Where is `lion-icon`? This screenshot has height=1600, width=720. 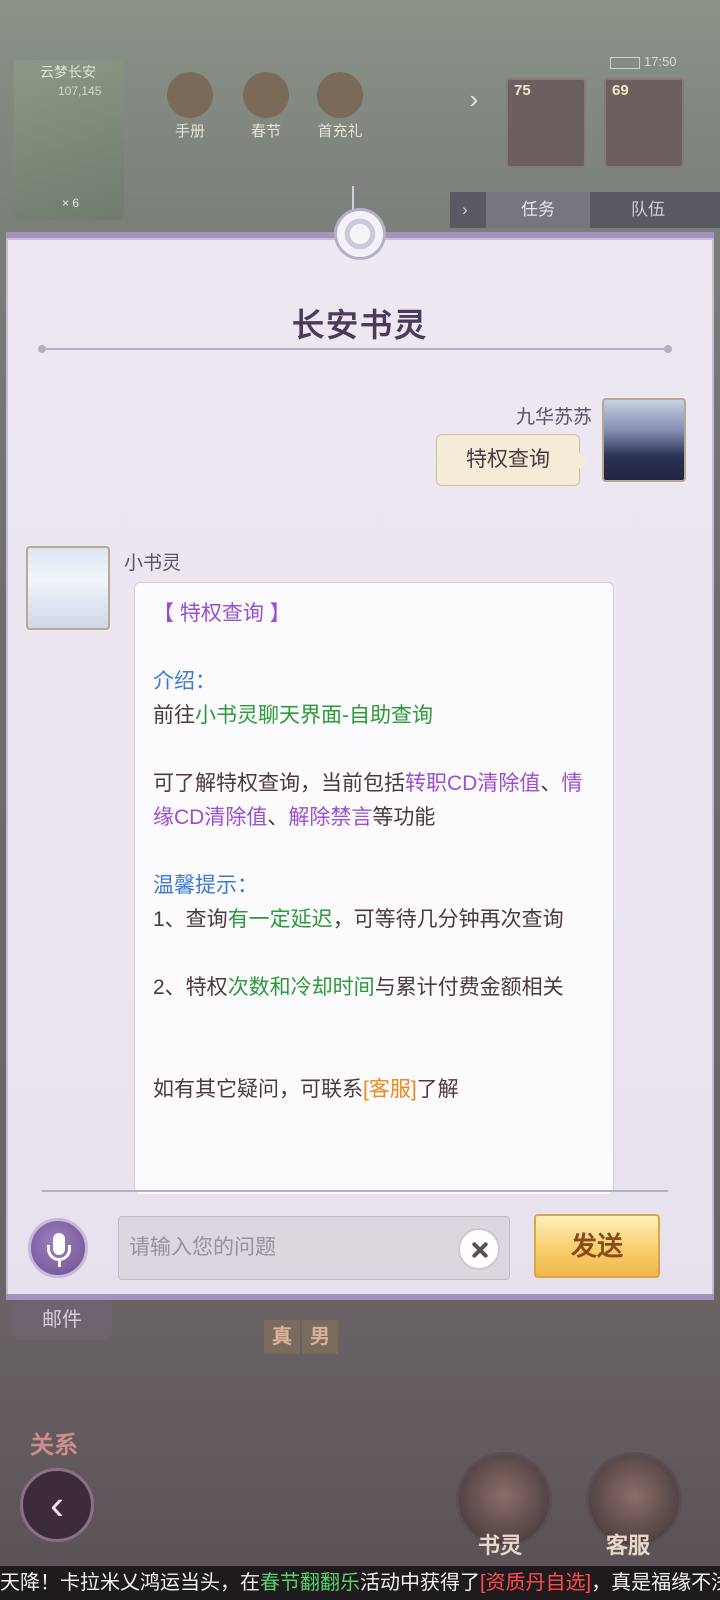 lion-icon is located at coordinates (266, 95).